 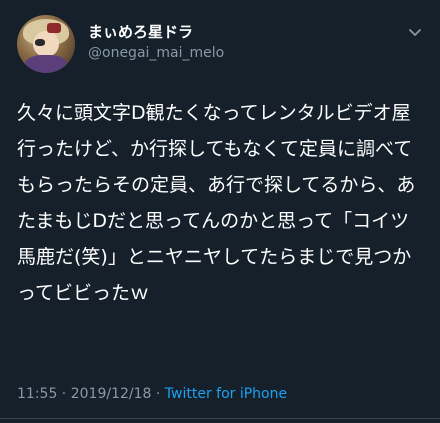 I want to click on avatar-eyepatch, so click(x=40, y=42).